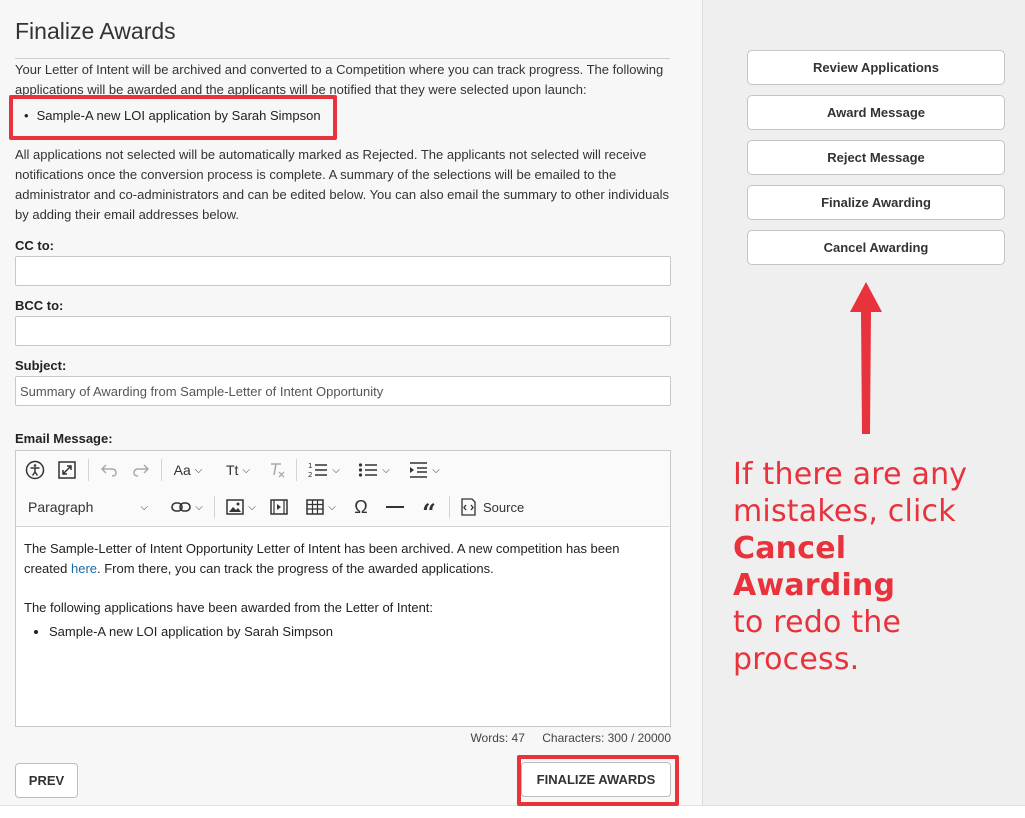 The image size is (1025, 818). I want to click on cc-label: CC to:, so click(34, 245).